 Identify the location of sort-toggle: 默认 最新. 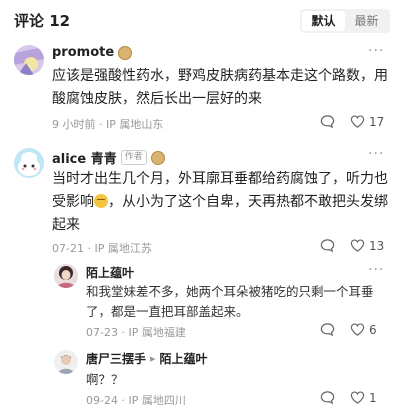
(345, 21).